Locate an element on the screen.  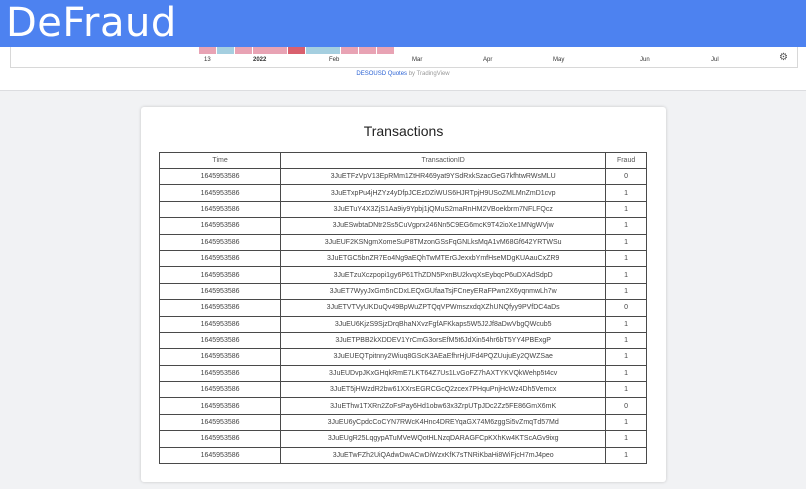
axis-tick-label: 13 is located at coordinates (207, 60).